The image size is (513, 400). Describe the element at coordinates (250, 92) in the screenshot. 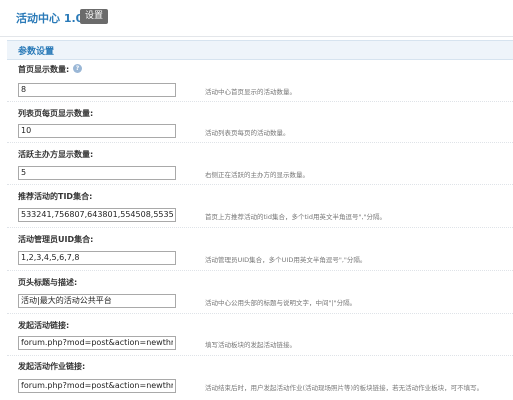

I see `homepage-count-description: 活动中心首页显示的活动数量。` at that location.